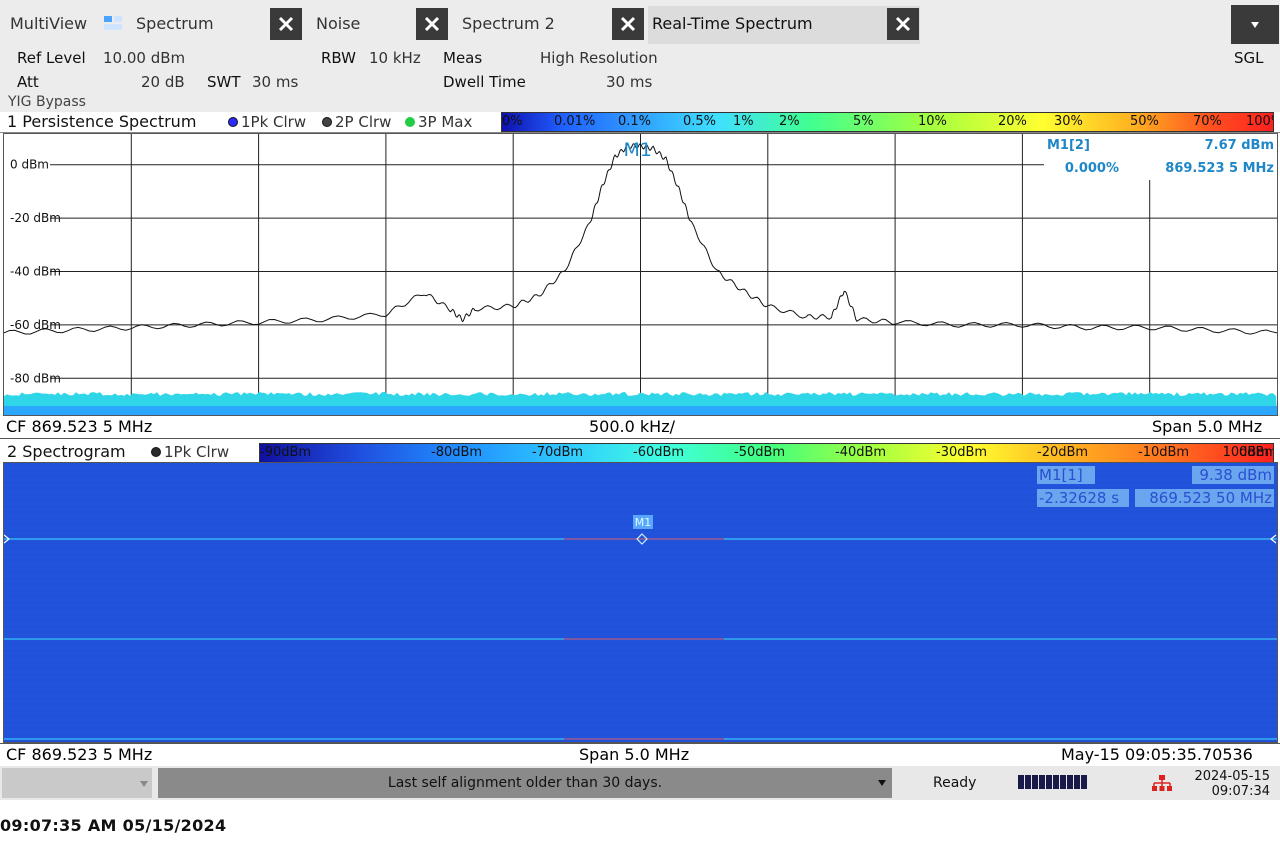 The image size is (1280, 850). What do you see at coordinates (635, 121) in the screenshot?
I see `colorbar-label: 0.1%` at bounding box center [635, 121].